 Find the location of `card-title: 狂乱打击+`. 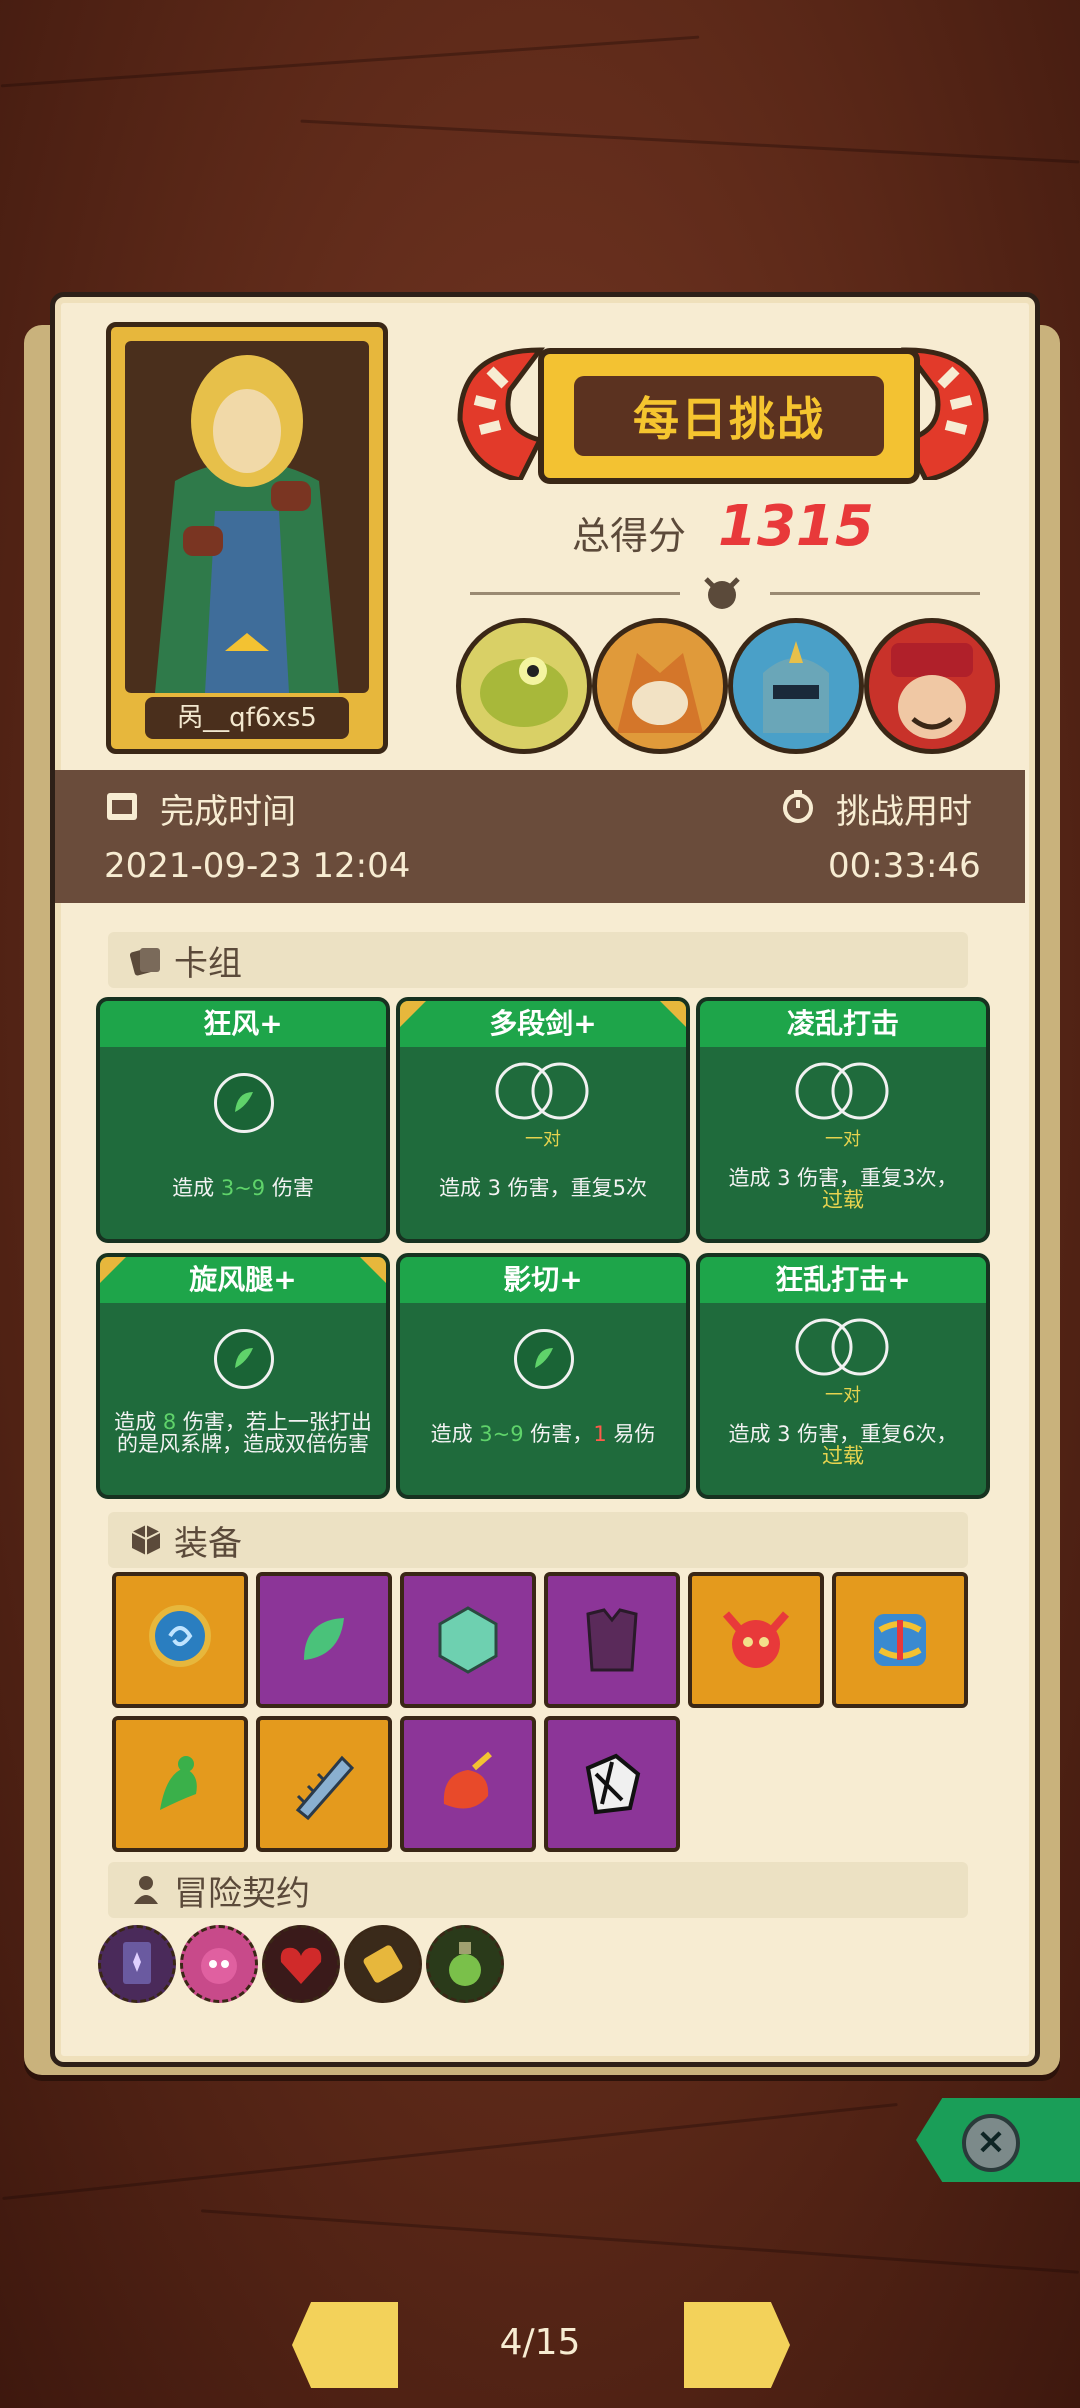

card-title: 狂乱打击+ is located at coordinates (843, 1280).